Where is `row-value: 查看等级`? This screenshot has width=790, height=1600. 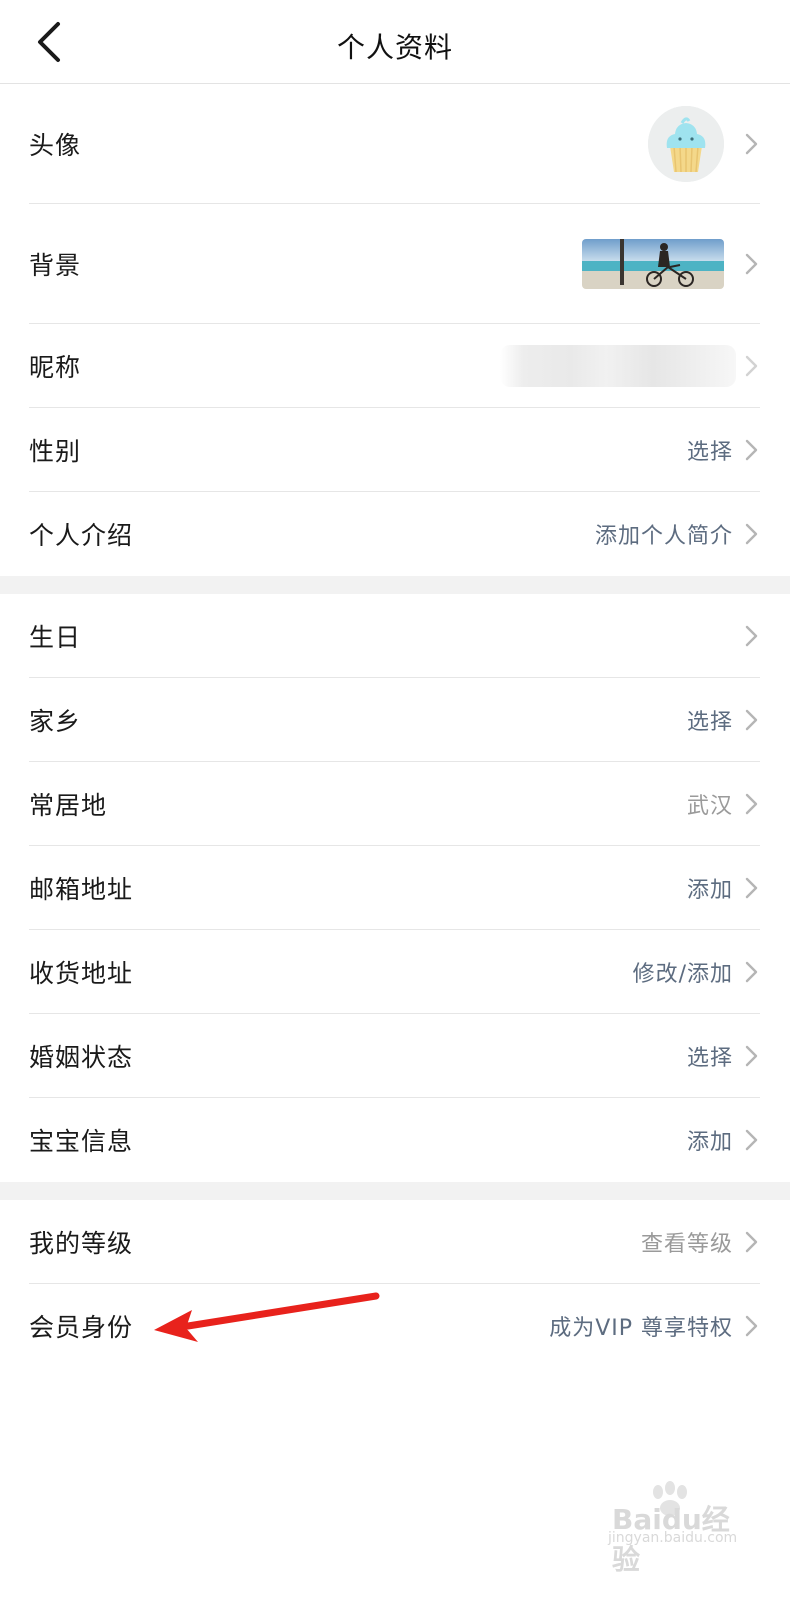 row-value: 查看等级 is located at coordinates (686, 1244).